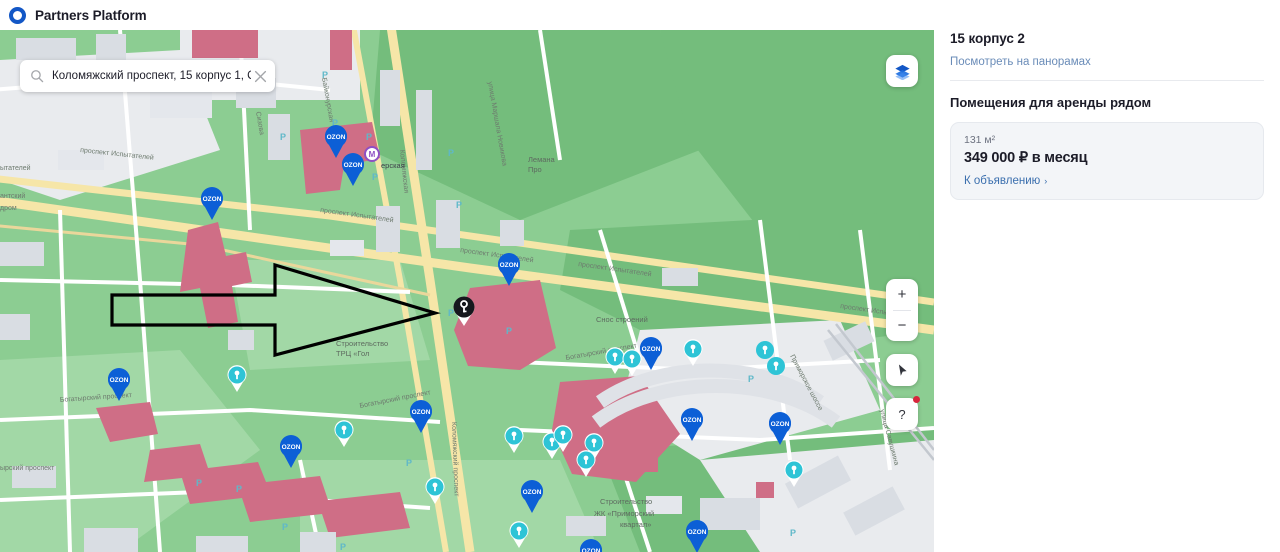  I want to click on layers-icon, so click(902, 72).